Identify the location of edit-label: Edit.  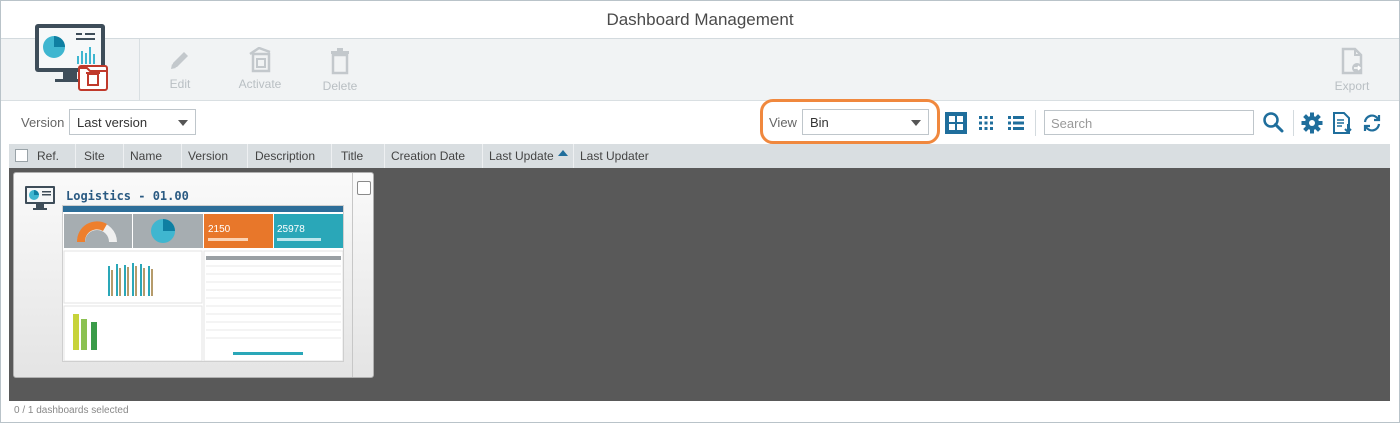
(180, 84).